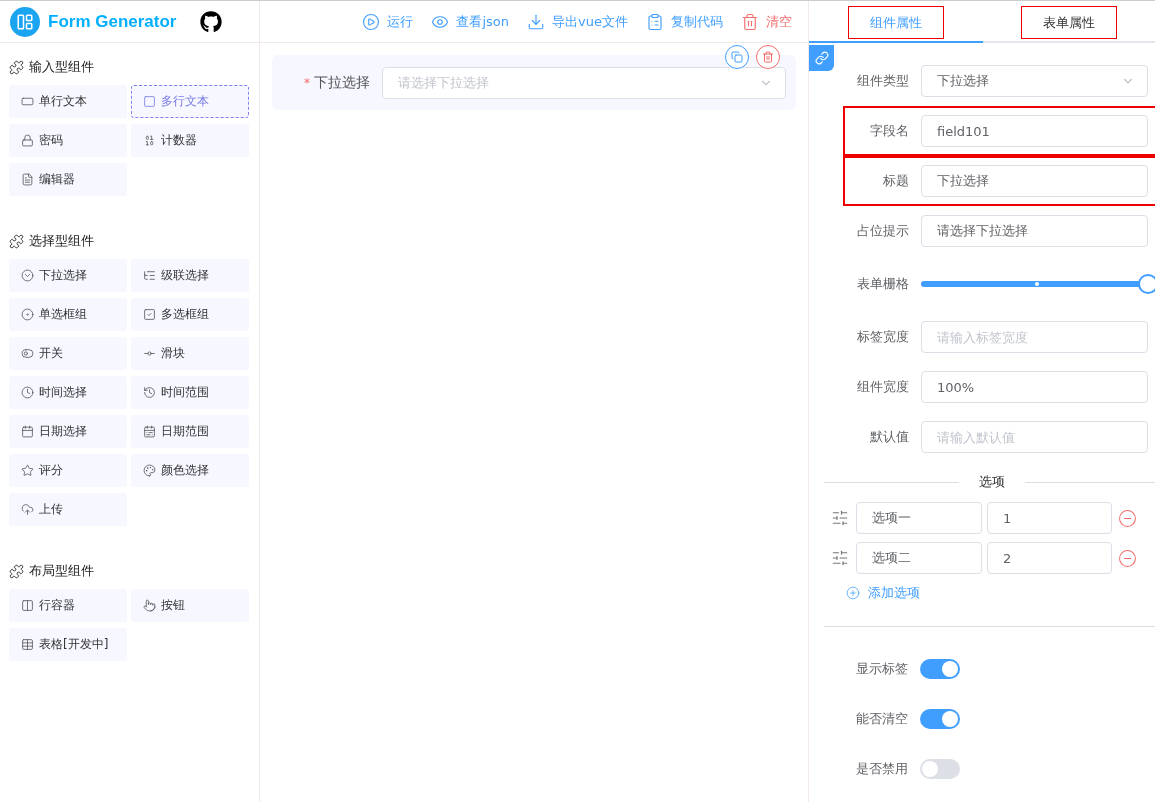 The image size is (1155, 802). I want to click on numbers-icon, so click(149, 140).